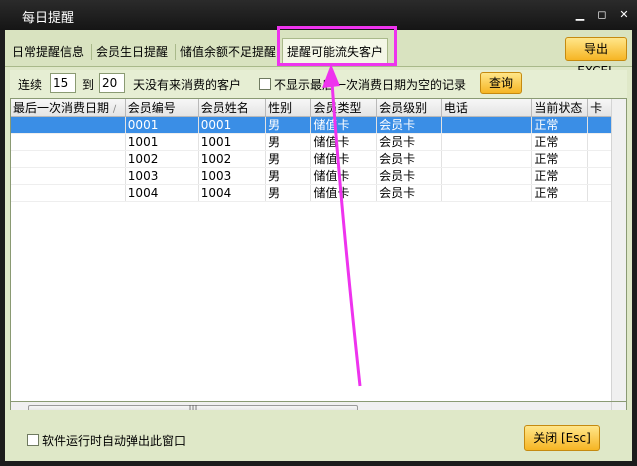 This screenshot has height=466, width=637. Describe the element at coordinates (232, 142) in the screenshot. I see `cell-member-name: 1001` at that location.